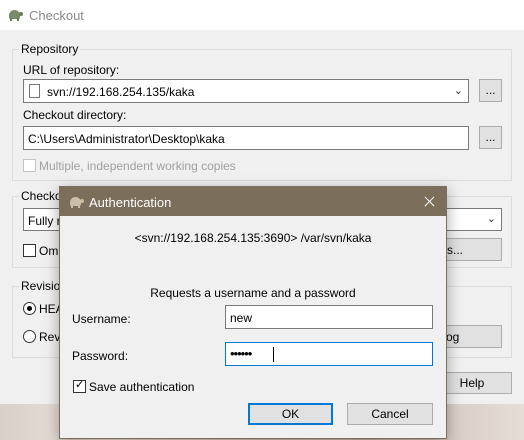 The width and height of the screenshot is (524, 440). What do you see at coordinates (56, 15) in the screenshot?
I see `window-title: Checkout` at bounding box center [56, 15].